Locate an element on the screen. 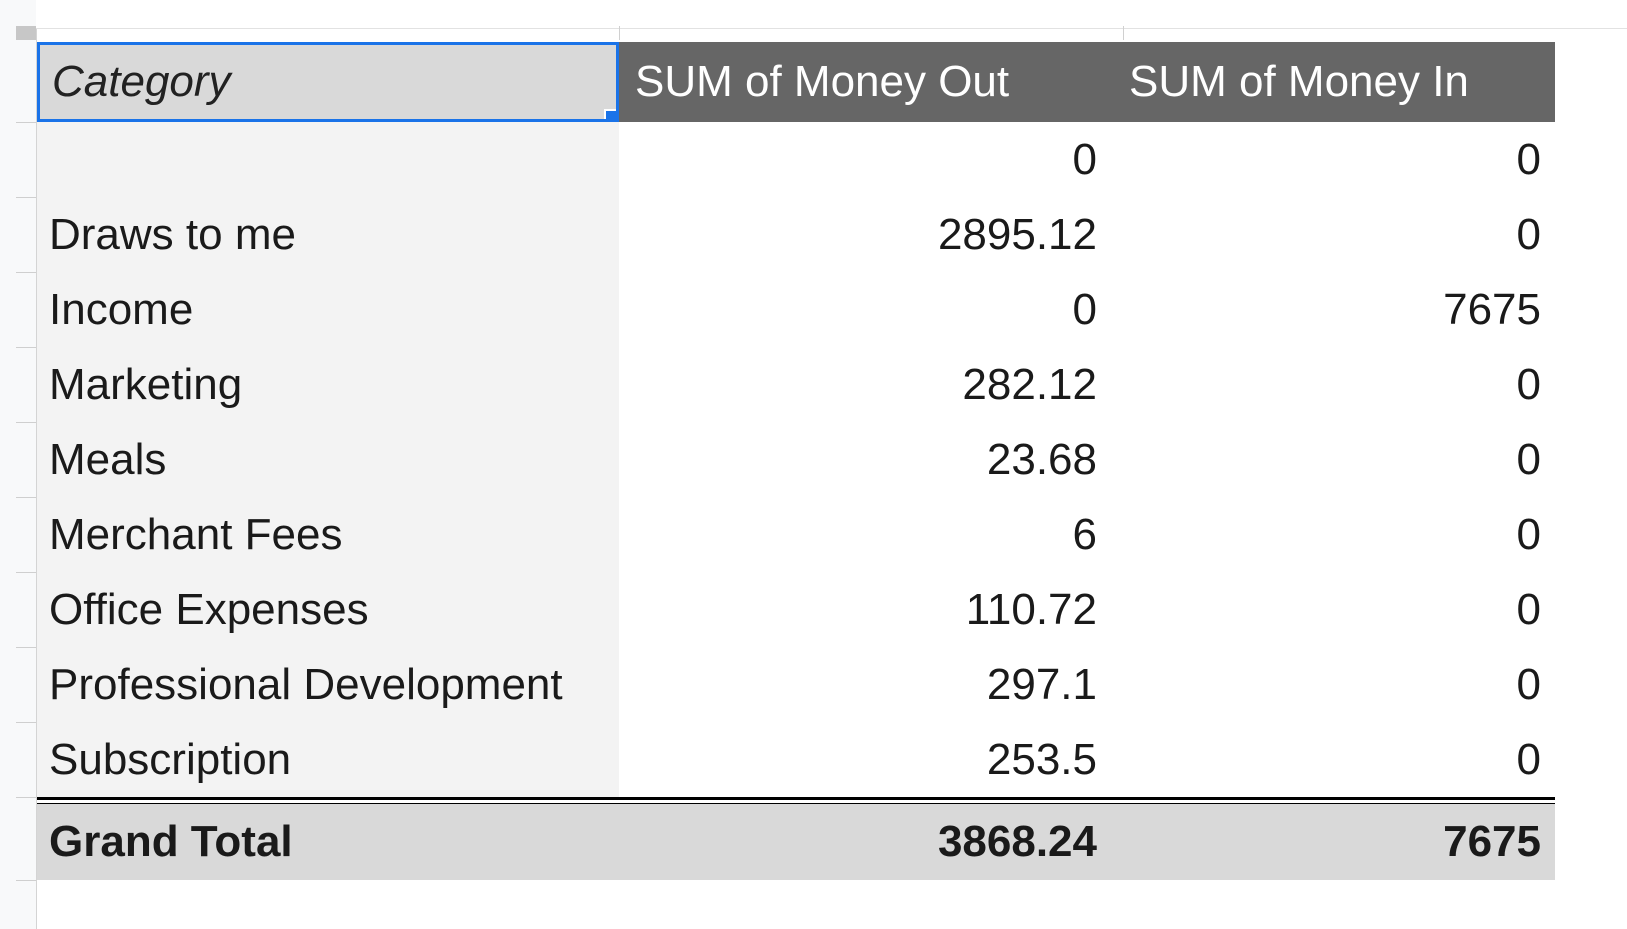 This screenshot has width=1627, height=929. grand-total-money-out-cell: 3868.24 is located at coordinates (865, 842).